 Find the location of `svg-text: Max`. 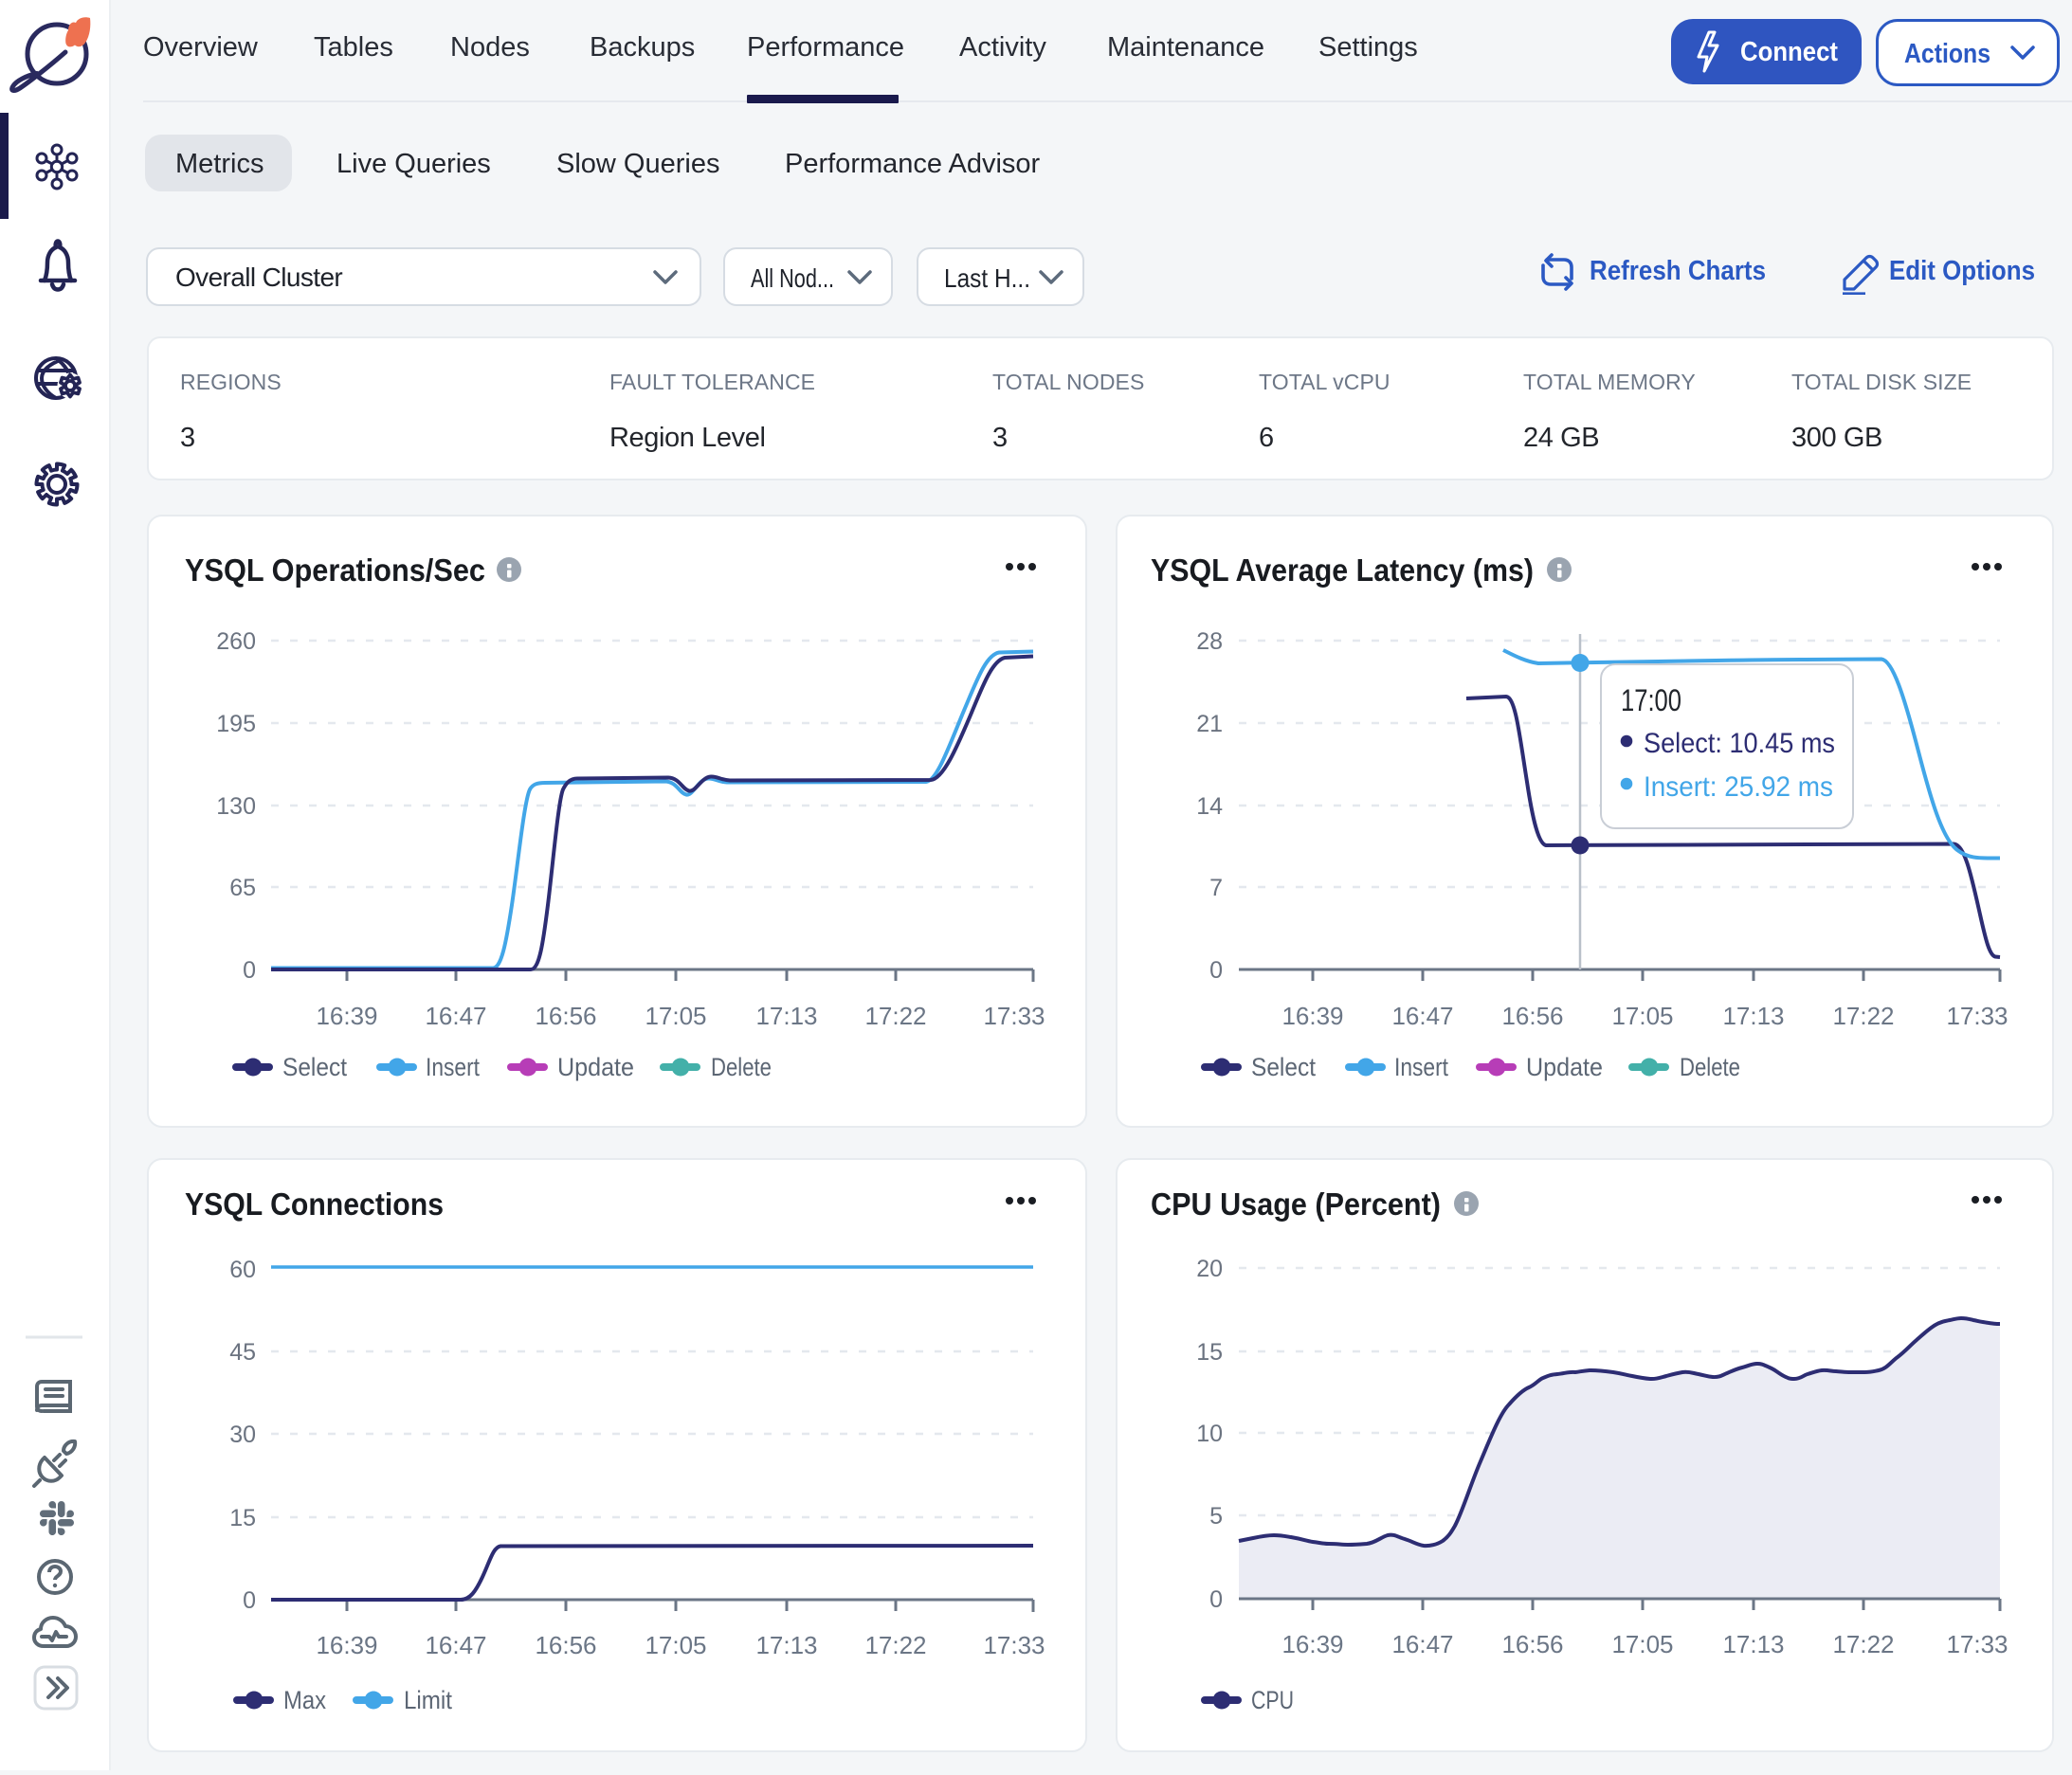

svg-text: Max is located at coordinates (304, 1700).